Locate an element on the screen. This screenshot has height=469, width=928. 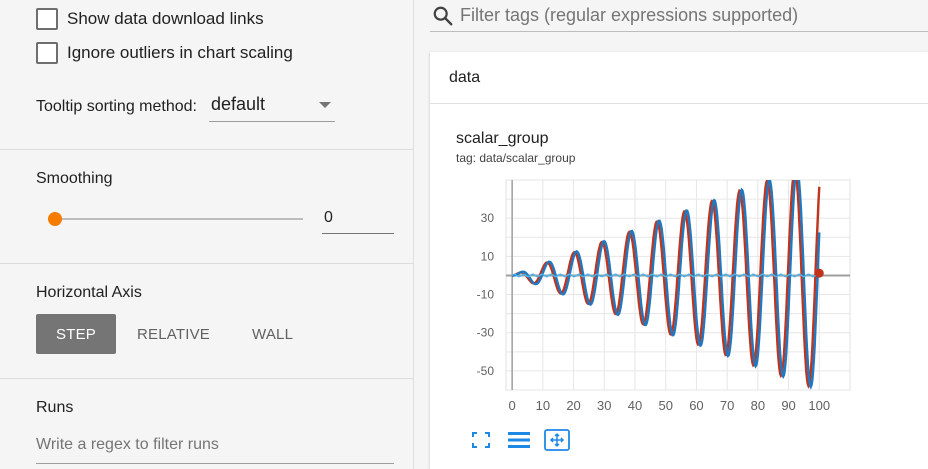
tag-filter-input is located at coordinates (692, 15).